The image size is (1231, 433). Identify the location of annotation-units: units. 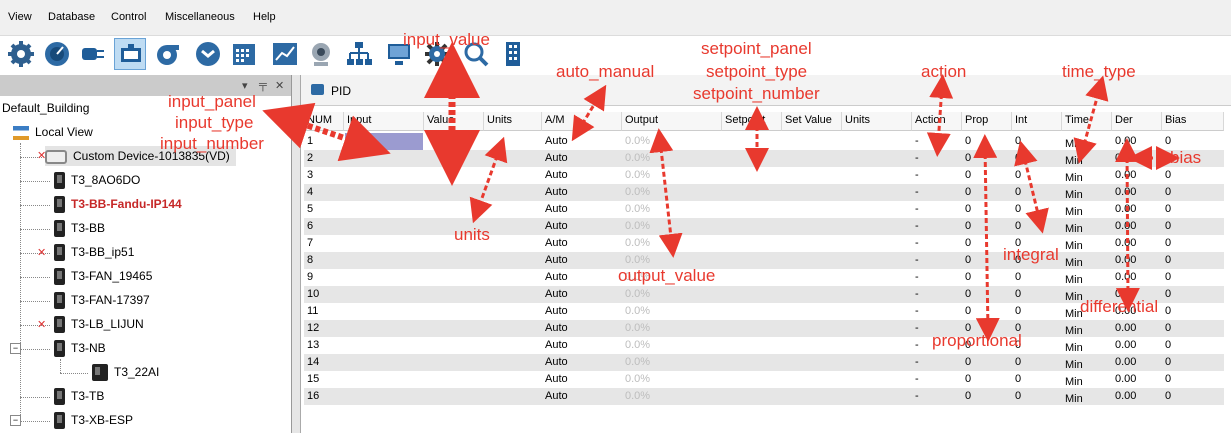
(472, 234).